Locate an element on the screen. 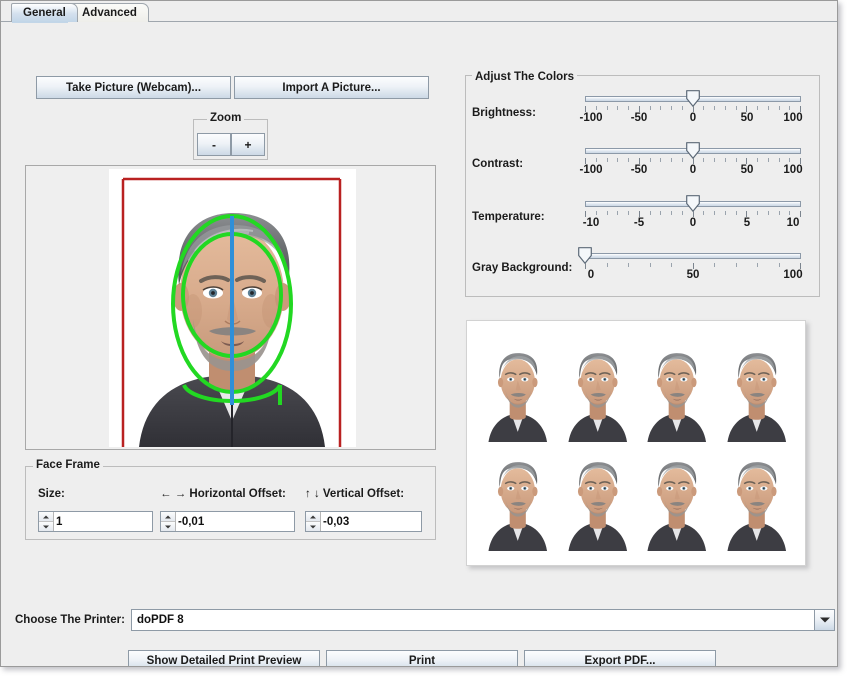  adjust-colors-group-legend: Adjust The Colors is located at coordinates (525, 77).